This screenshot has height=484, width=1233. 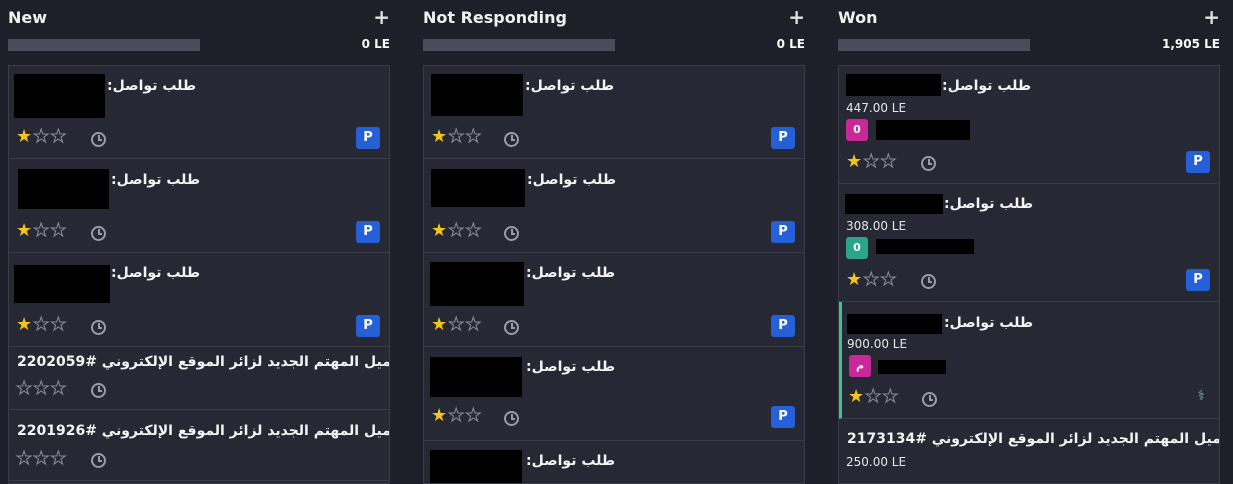 What do you see at coordinates (495, 17) in the screenshot?
I see `column-title: Not Responding` at bounding box center [495, 17].